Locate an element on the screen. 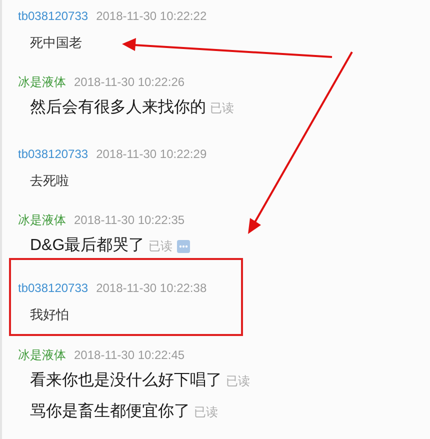 The image size is (430, 439). message-time: 2018-11-30 10:22:26 is located at coordinates (129, 82).